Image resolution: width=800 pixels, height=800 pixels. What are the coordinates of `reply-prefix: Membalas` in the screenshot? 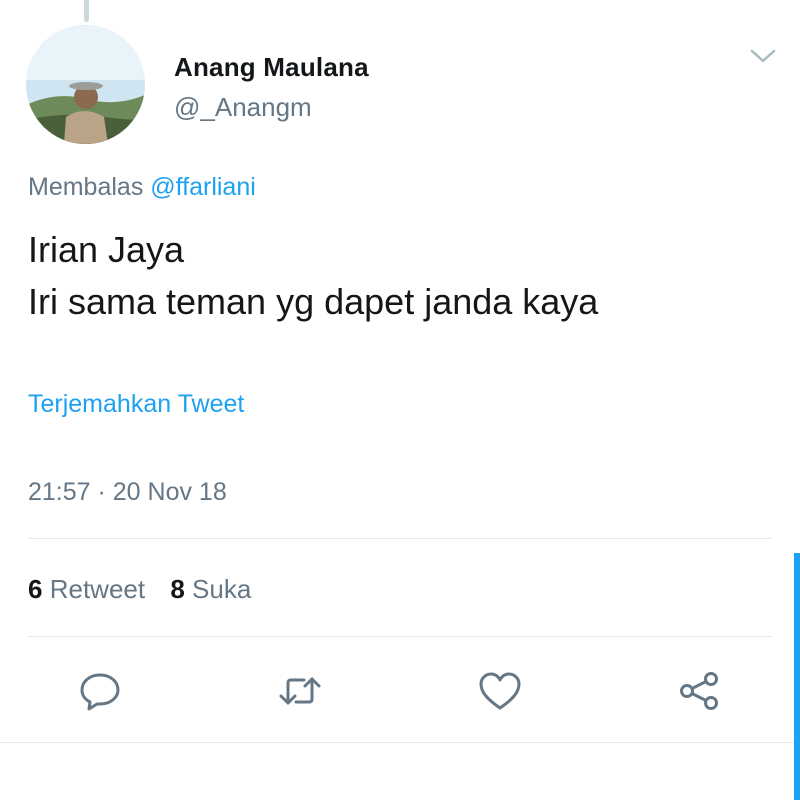 It's located at (86, 187).